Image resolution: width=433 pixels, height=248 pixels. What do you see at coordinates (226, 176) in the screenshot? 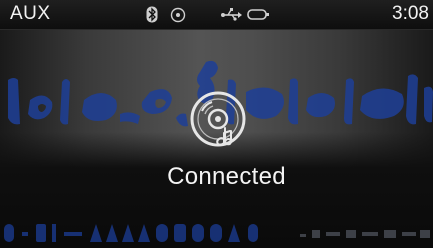
I see `connection-status-text: Connected` at bounding box center [226, 176].